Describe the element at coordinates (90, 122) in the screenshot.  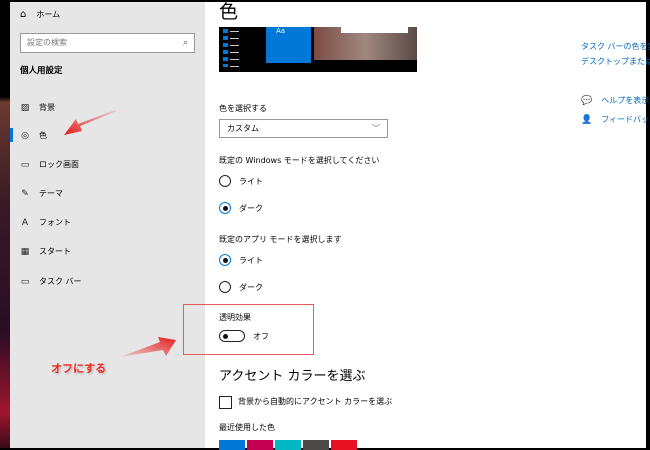
I see `arrow-to-color-item` at that location.